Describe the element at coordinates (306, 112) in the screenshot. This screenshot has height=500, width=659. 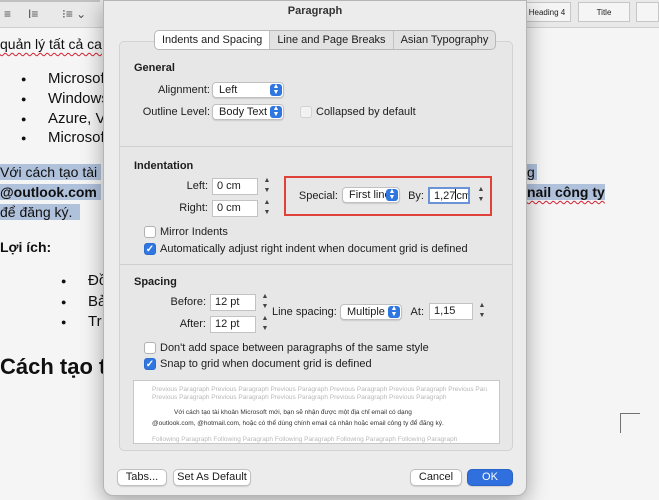
I see `collapsed-by-default-checkbox` at that location.